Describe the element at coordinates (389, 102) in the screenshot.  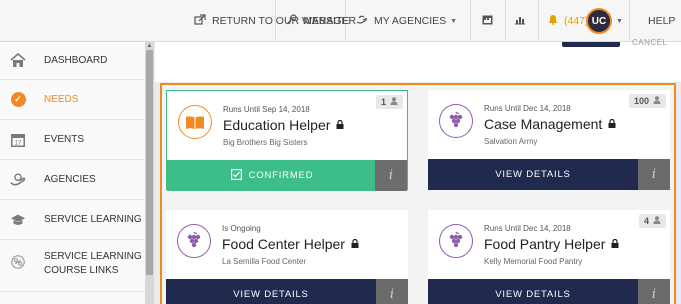
I see `volunteer-count-badge: 1` at that location.